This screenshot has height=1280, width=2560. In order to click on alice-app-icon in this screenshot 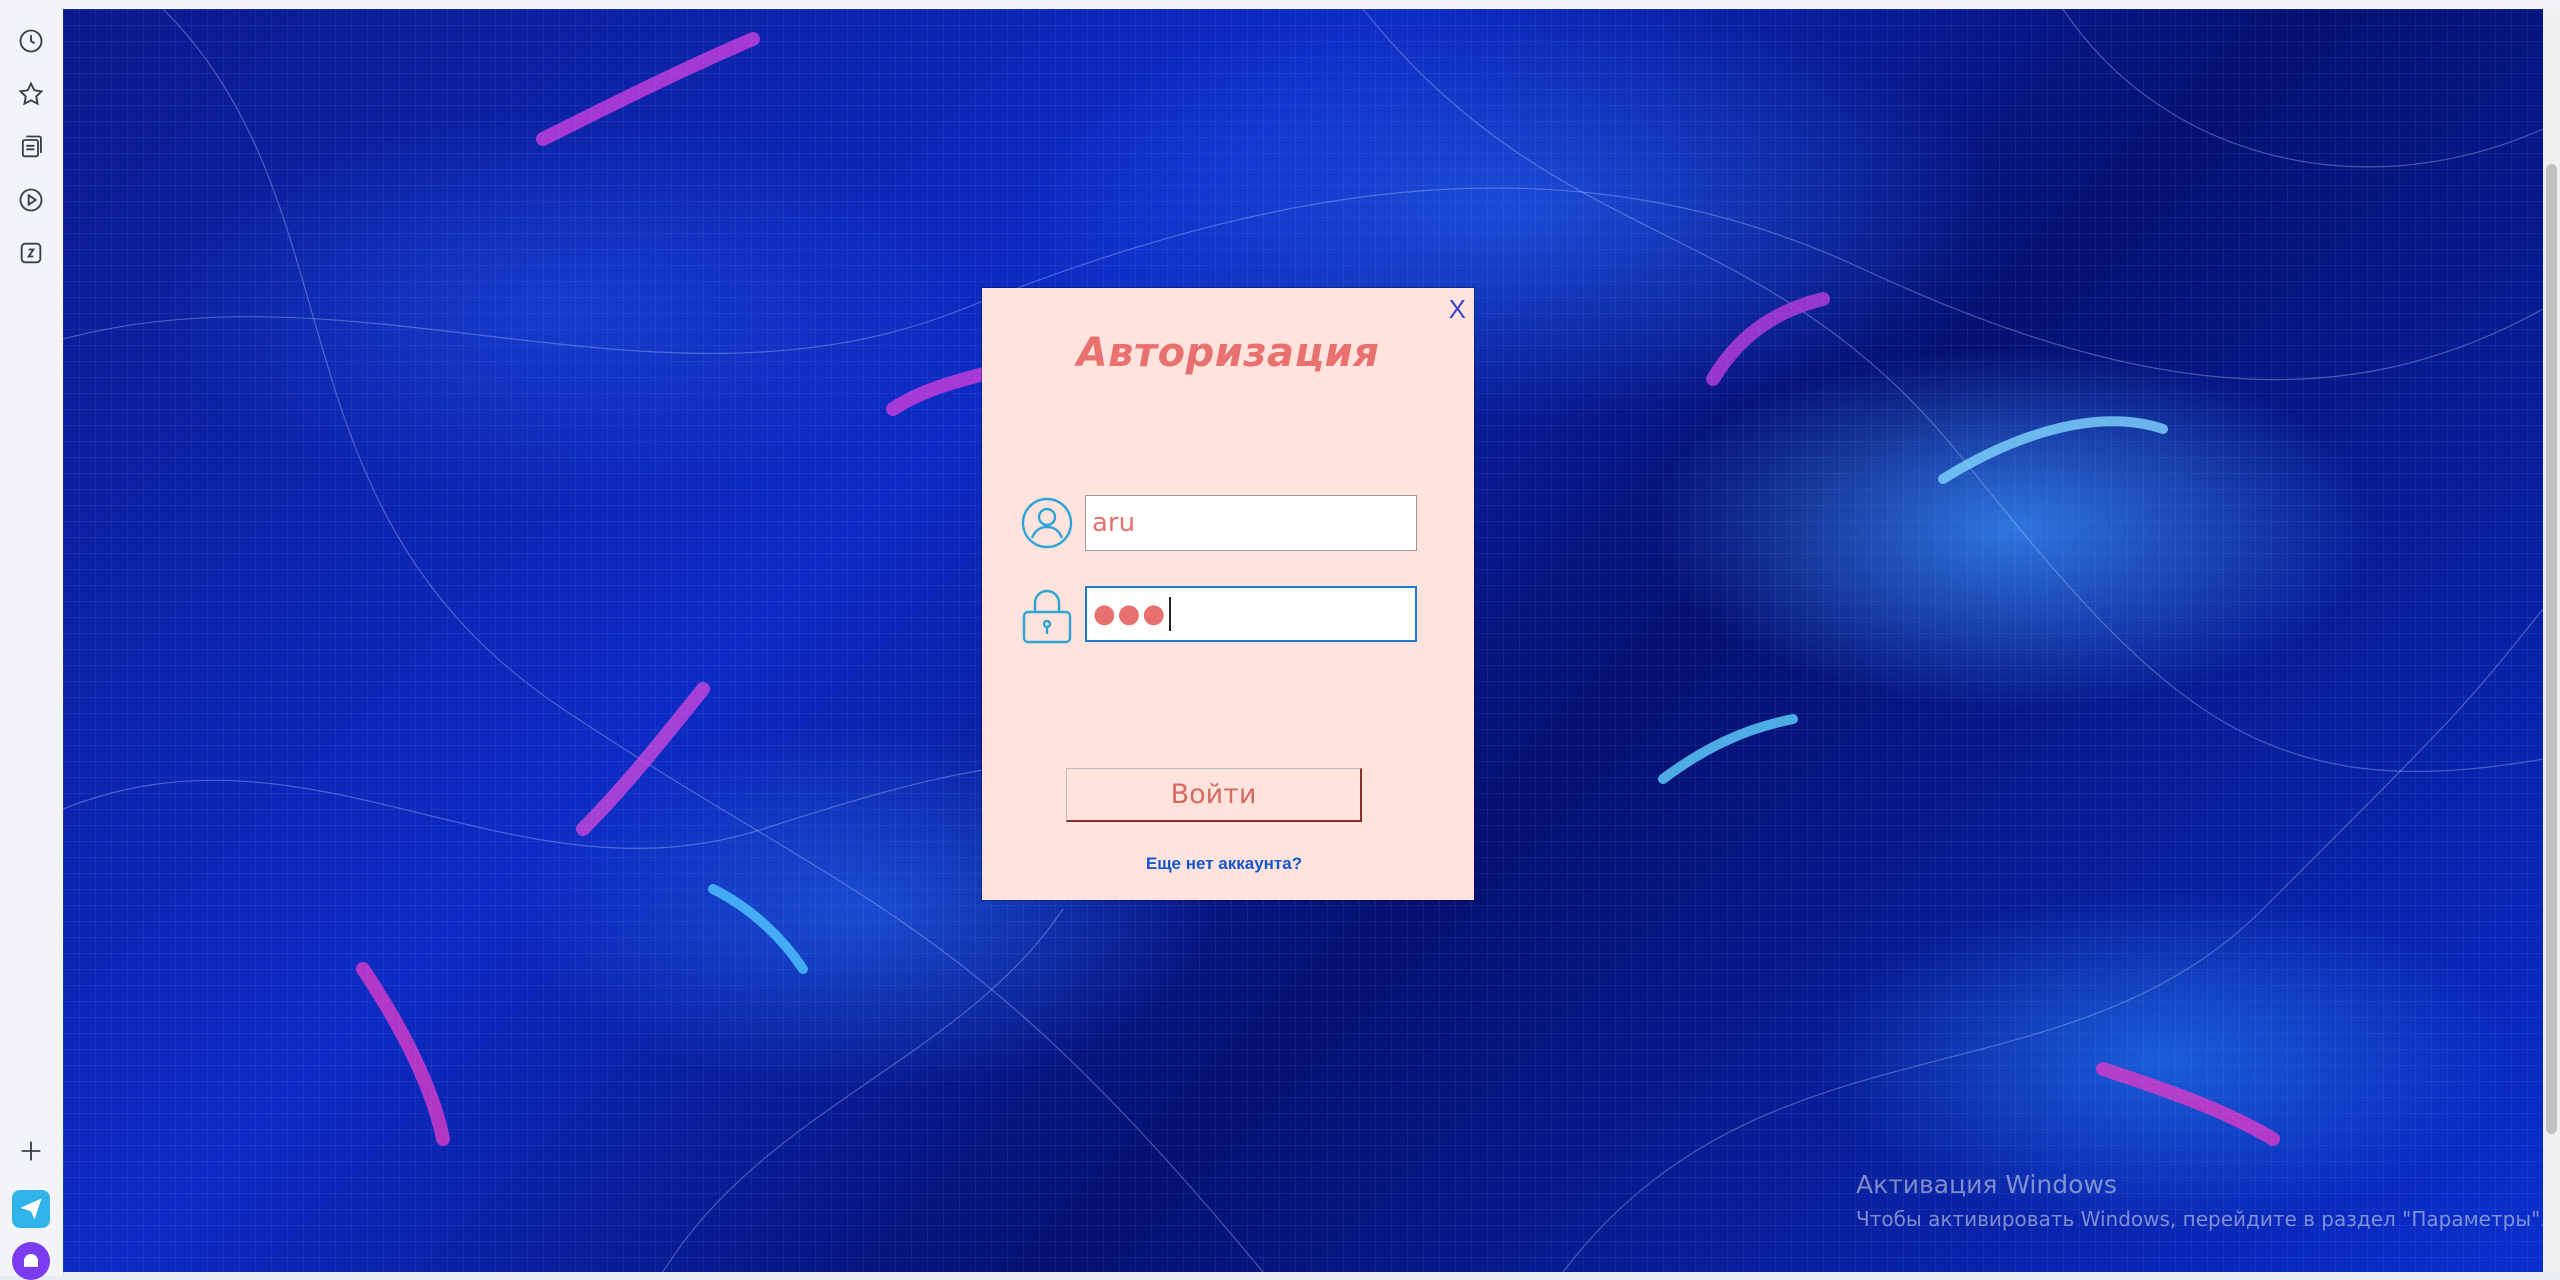, I will do `click(31, 1261)`.